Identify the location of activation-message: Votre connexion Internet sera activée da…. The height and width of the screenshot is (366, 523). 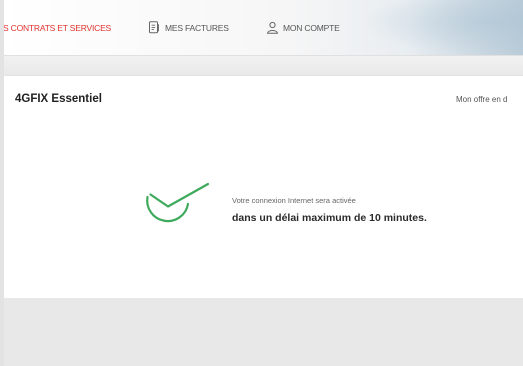
(329, 210).